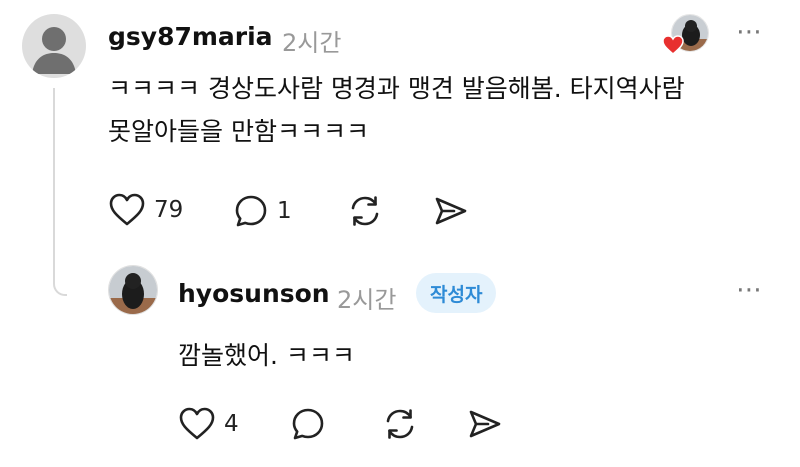 Image resolution: width=800 pixels, height=467 pixels. What do you see at coordinates (238, 131) in the screenshot?
I see `comment-text-line-2: 못알아들을 만함ㅋㅋㅋㅋ` at bounding box center [238, 131].